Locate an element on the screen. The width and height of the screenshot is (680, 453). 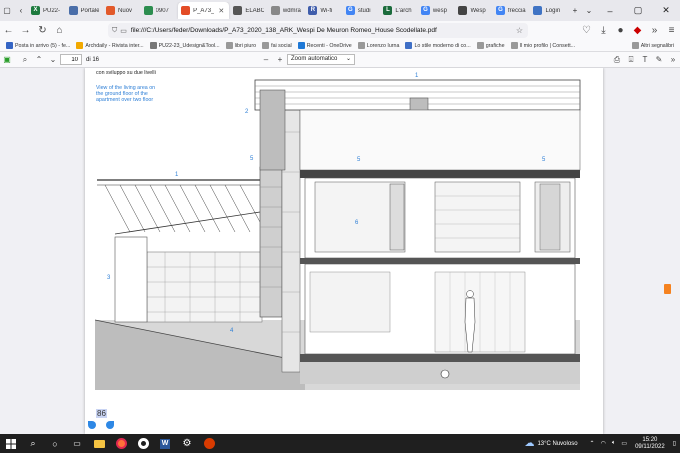
browser-tab: L L'arch is located at coordinates (398, 10).